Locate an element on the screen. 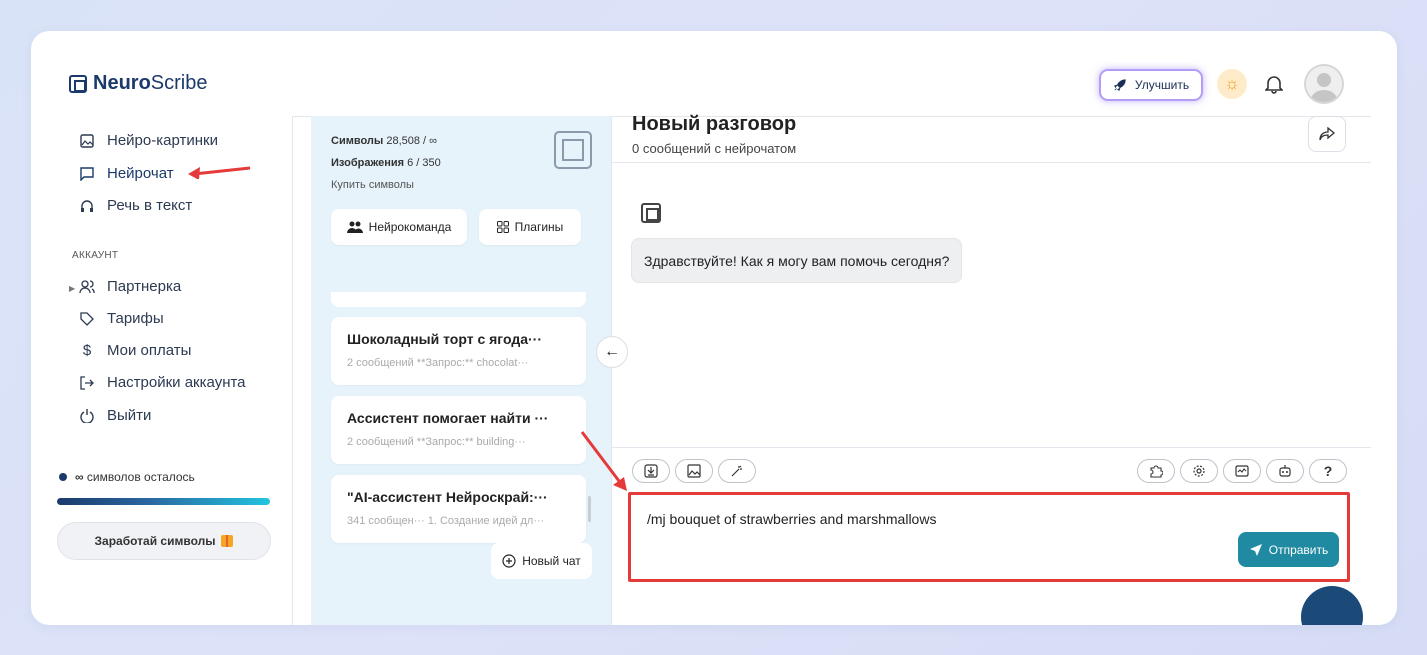  magic-wand-icon is located at coordinates (737, 471).